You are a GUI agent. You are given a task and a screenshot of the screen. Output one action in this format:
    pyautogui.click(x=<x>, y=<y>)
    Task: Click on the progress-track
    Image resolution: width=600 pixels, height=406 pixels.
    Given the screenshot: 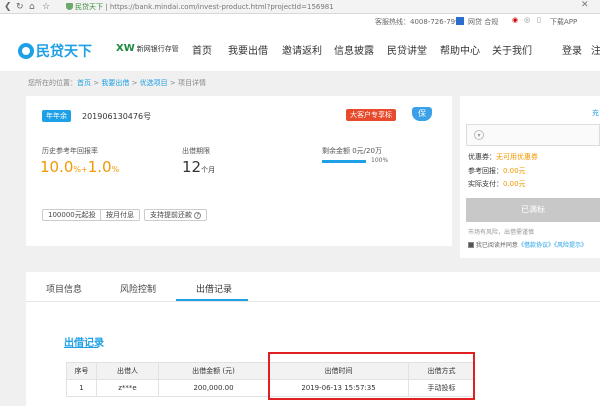 What is the action you would take?
    pyautogui.click(x=344, y=161)
    